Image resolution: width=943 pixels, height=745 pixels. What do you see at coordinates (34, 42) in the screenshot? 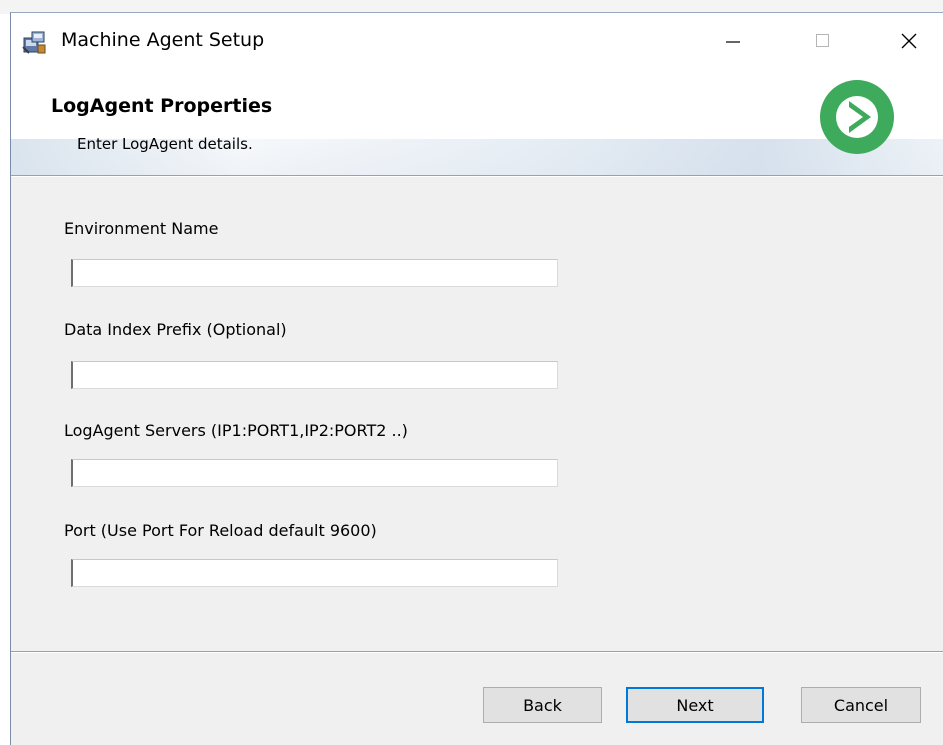
I see `installer-icon` at bounding box center [34, 42].